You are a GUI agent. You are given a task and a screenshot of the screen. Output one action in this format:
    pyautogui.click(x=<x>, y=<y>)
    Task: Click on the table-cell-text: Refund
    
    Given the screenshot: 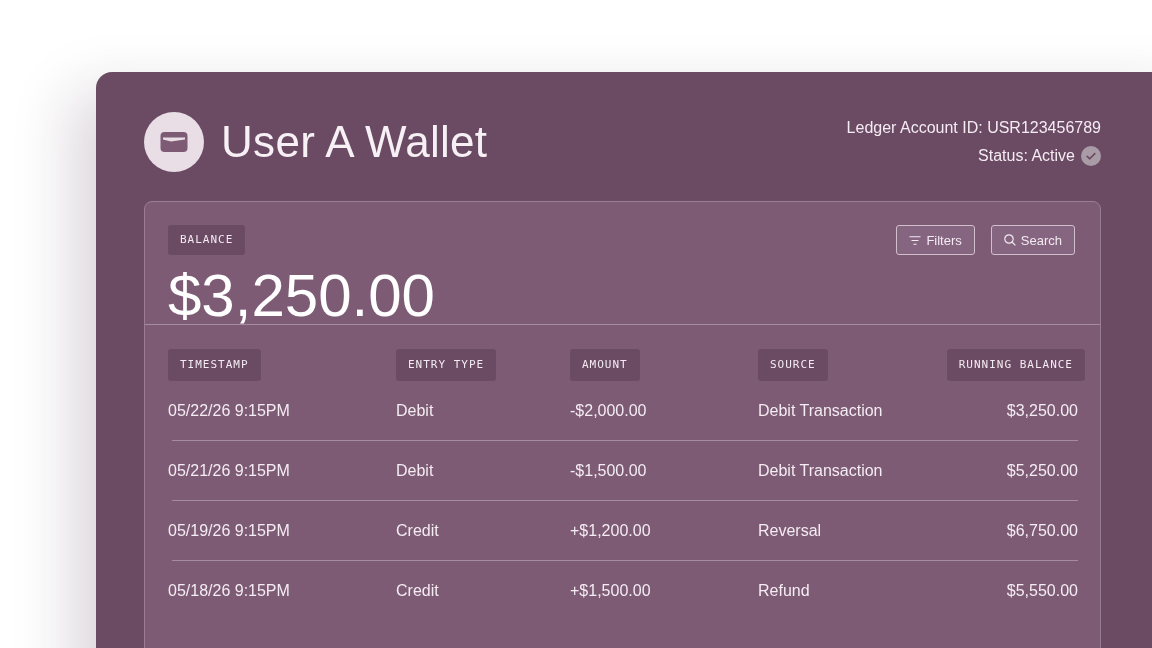 What is the action you would take?
    pyautogui.click(x=784, y=590)
    